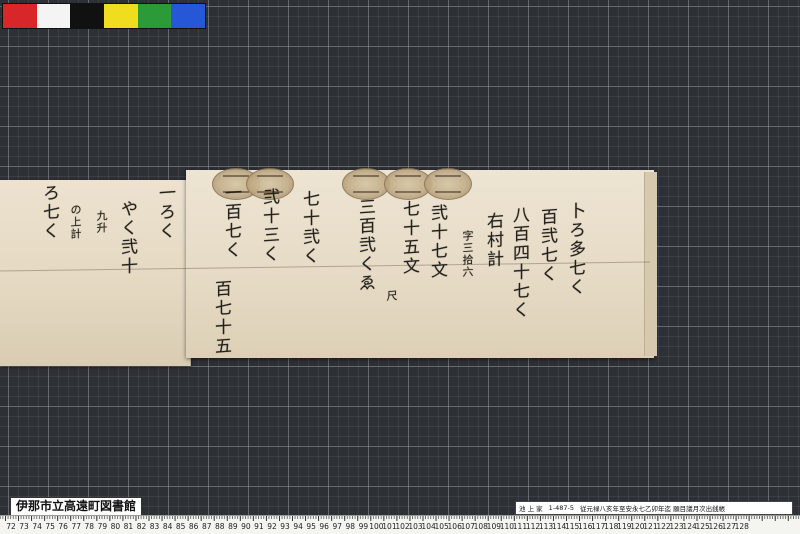  What do you see at coordinates (89, 526) in the screenshot?
I see `ruler-number: 78` at bounding box center [89, 526].